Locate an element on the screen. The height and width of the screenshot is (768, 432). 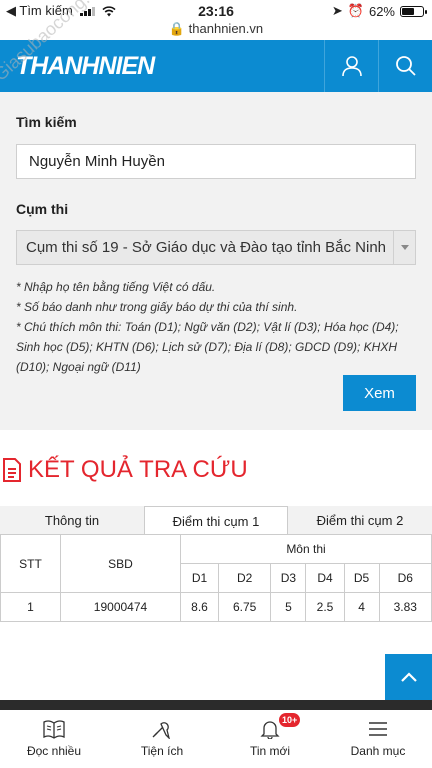
tab-cluster-1: Điểm thi cụm 1 is located at coordinates (216, 520).